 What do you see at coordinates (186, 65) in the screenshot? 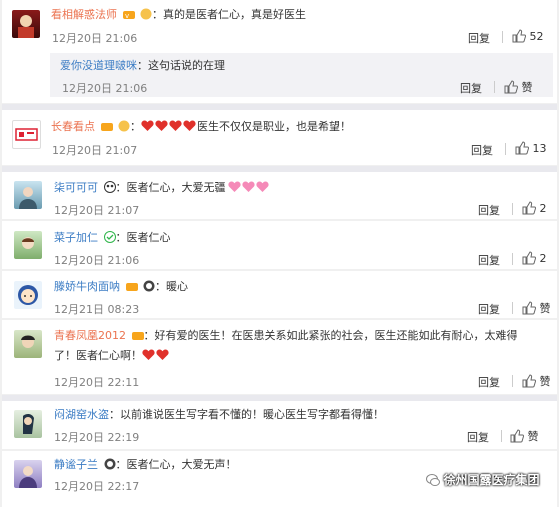
I see `comment-text: 这句话说的在理` at bounding box center [186, 65].